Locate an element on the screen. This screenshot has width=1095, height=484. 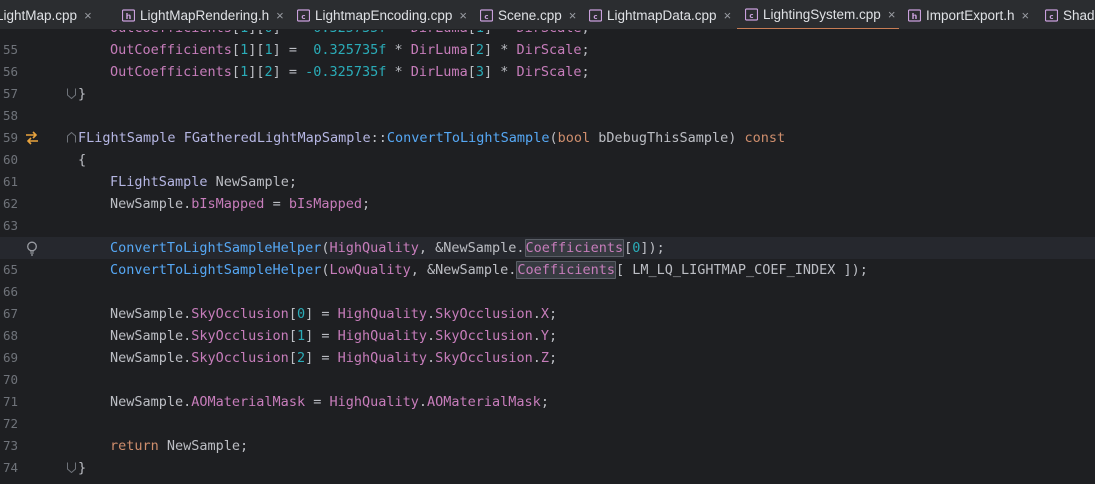
code-line-64: 64 is located at coordinates (547, 235).